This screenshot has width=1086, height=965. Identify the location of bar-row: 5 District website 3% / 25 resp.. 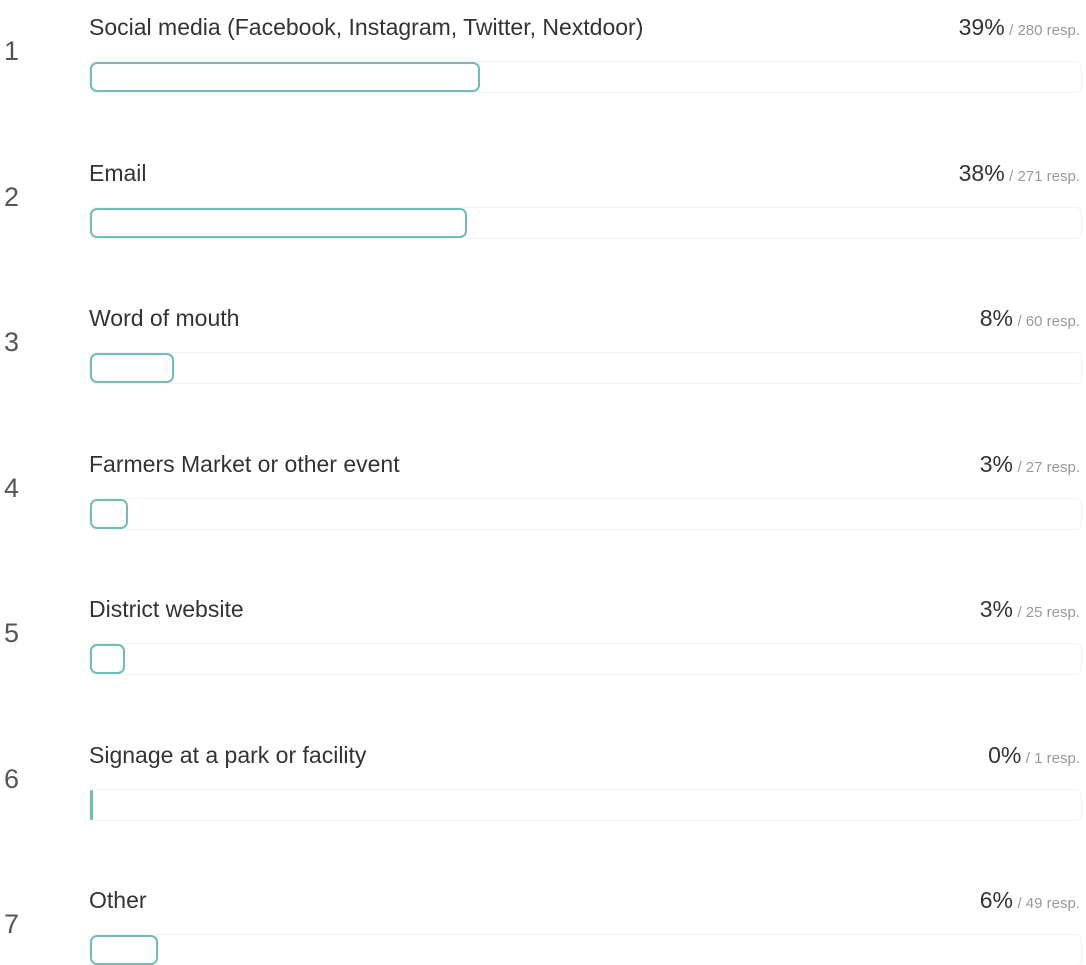
(543, 646).